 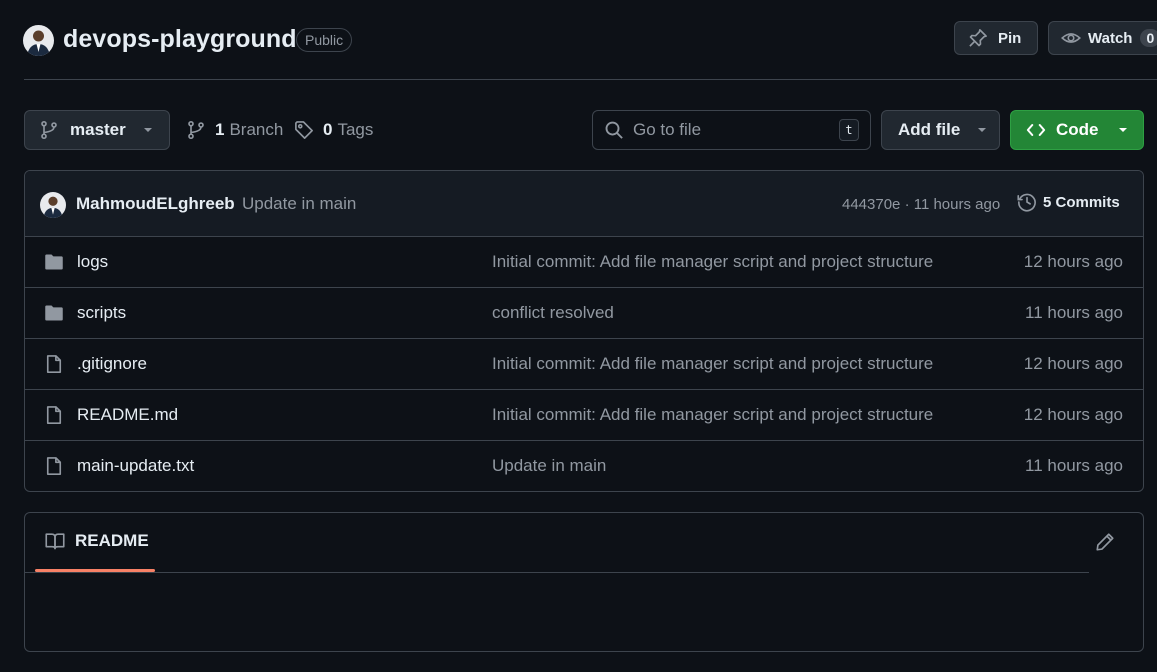 I want to click on tag-icon, so click(x=304, y=130).